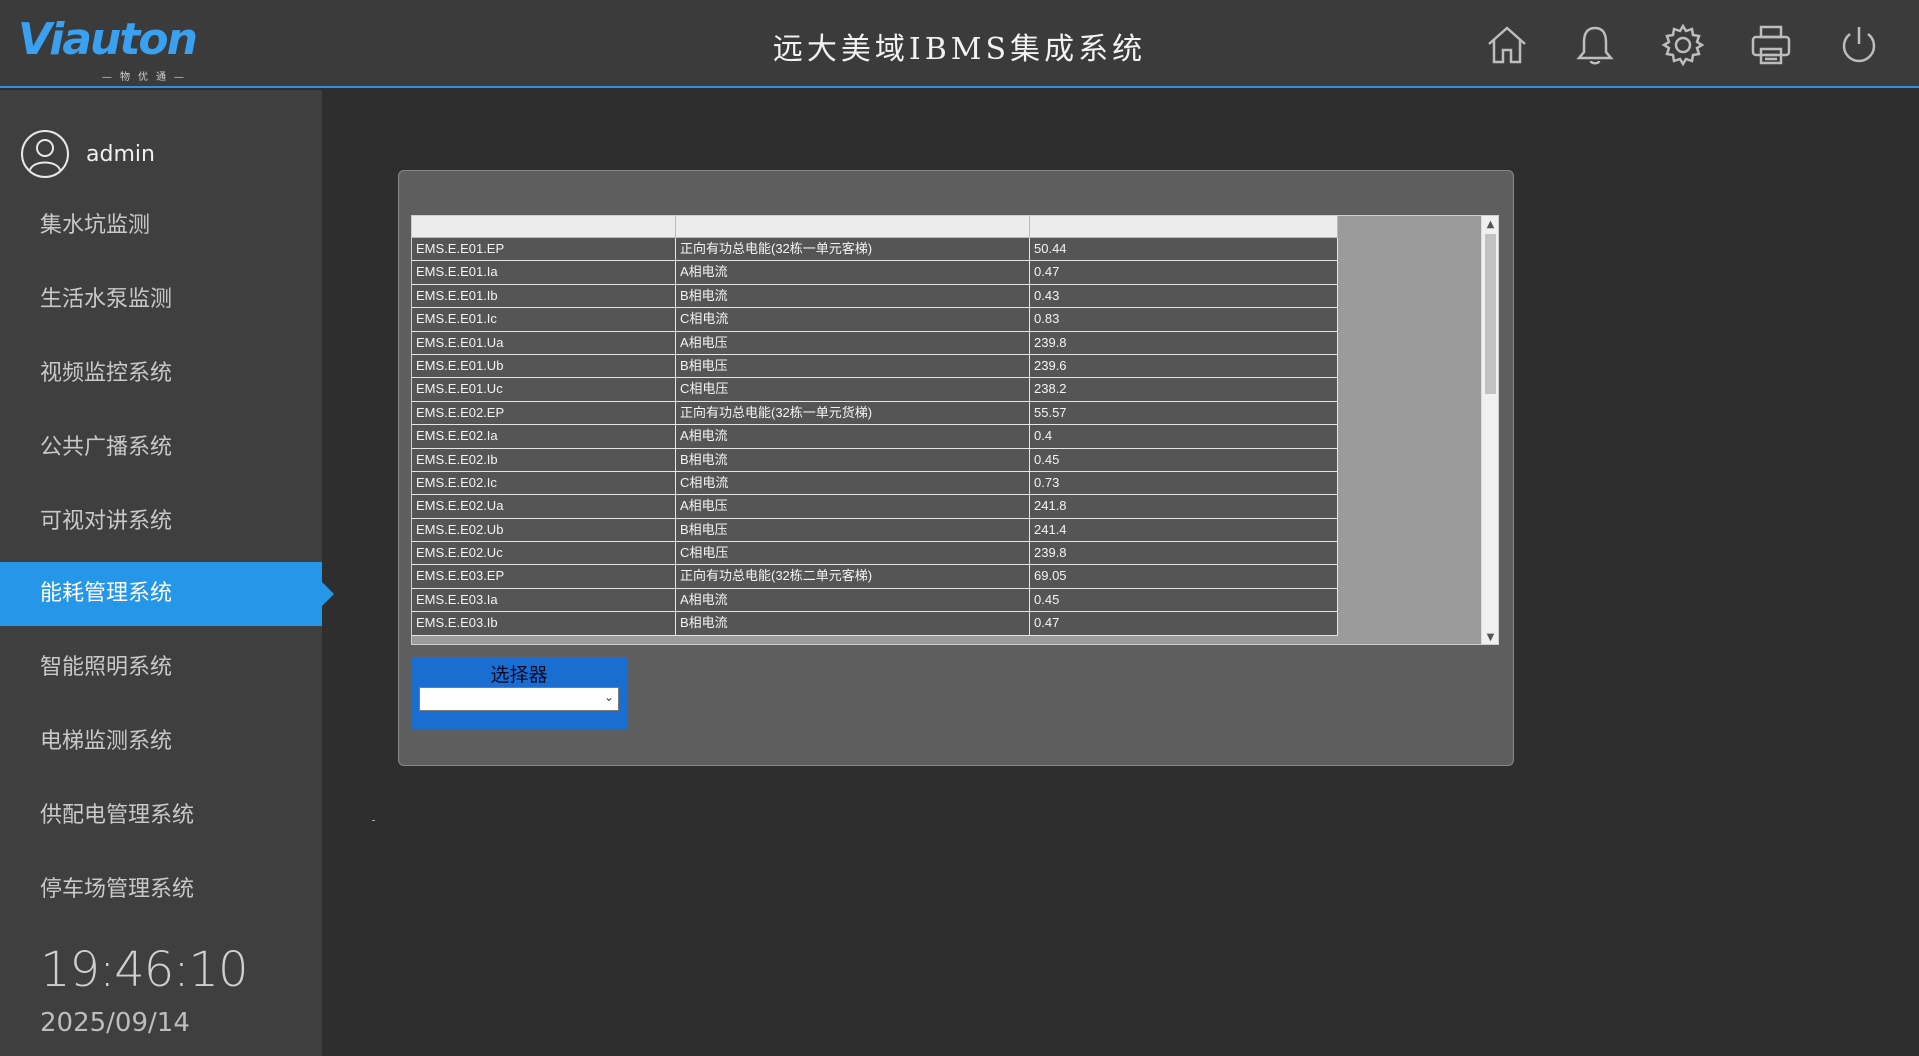 Image resolution: width=1919 pixels, height=1056 pixels. I want to click on sidebar-item-water-pump-monitoring: 生活水泵监测, so click(161, 300).